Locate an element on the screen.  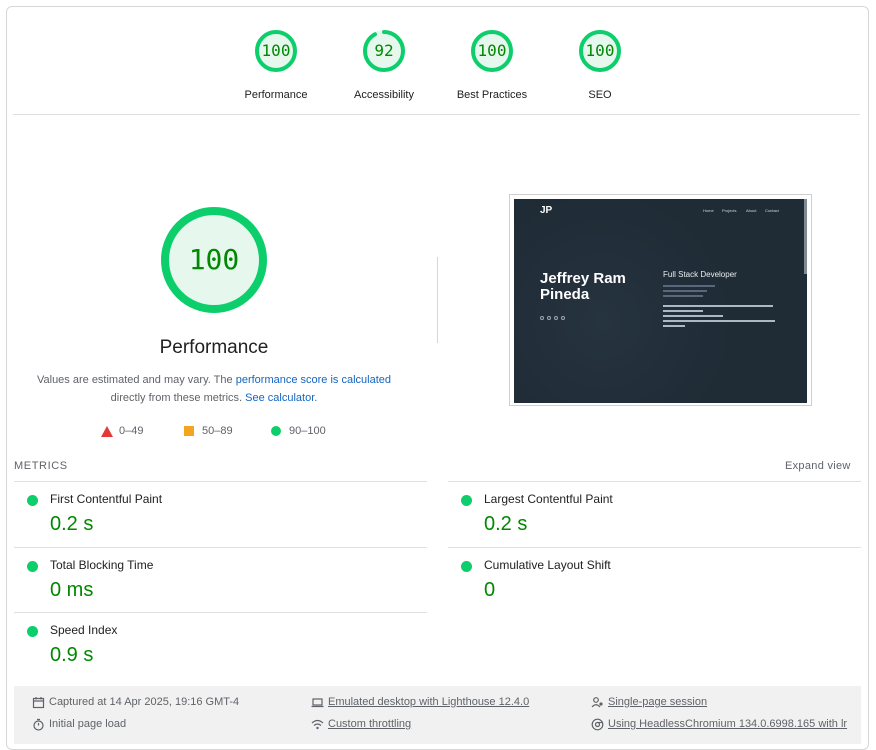
score-calculation-link: performance score is calculated is located at coordinates (313, 380).